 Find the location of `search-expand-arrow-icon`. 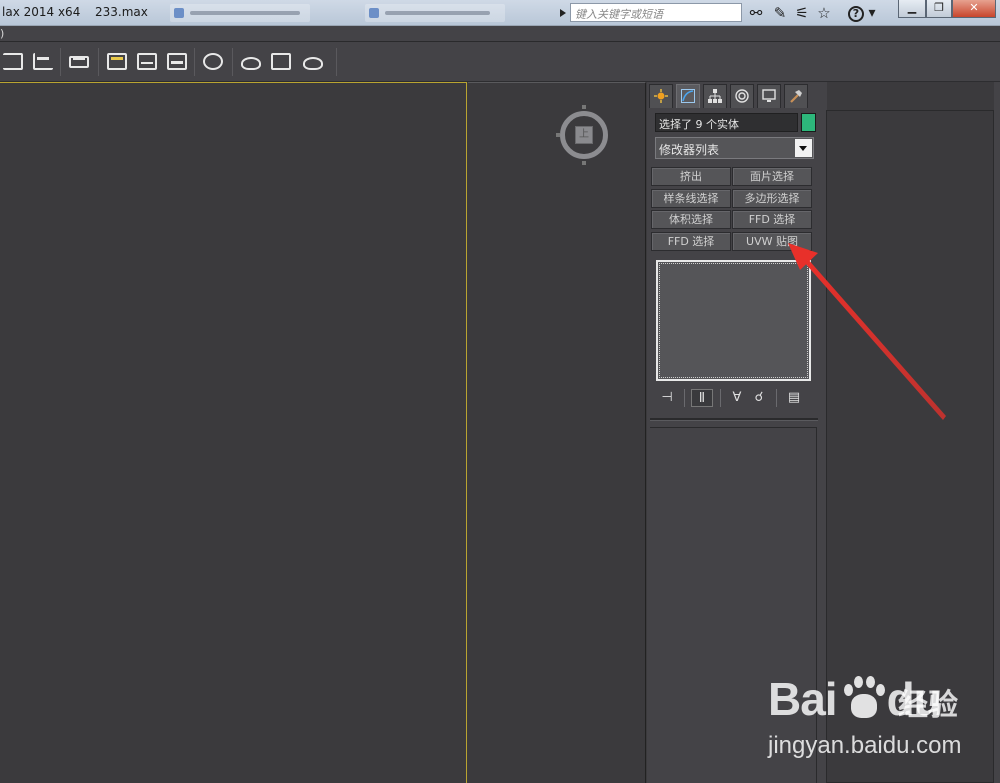

search-expand-arrow-icon is located at coordinates (563, 13).